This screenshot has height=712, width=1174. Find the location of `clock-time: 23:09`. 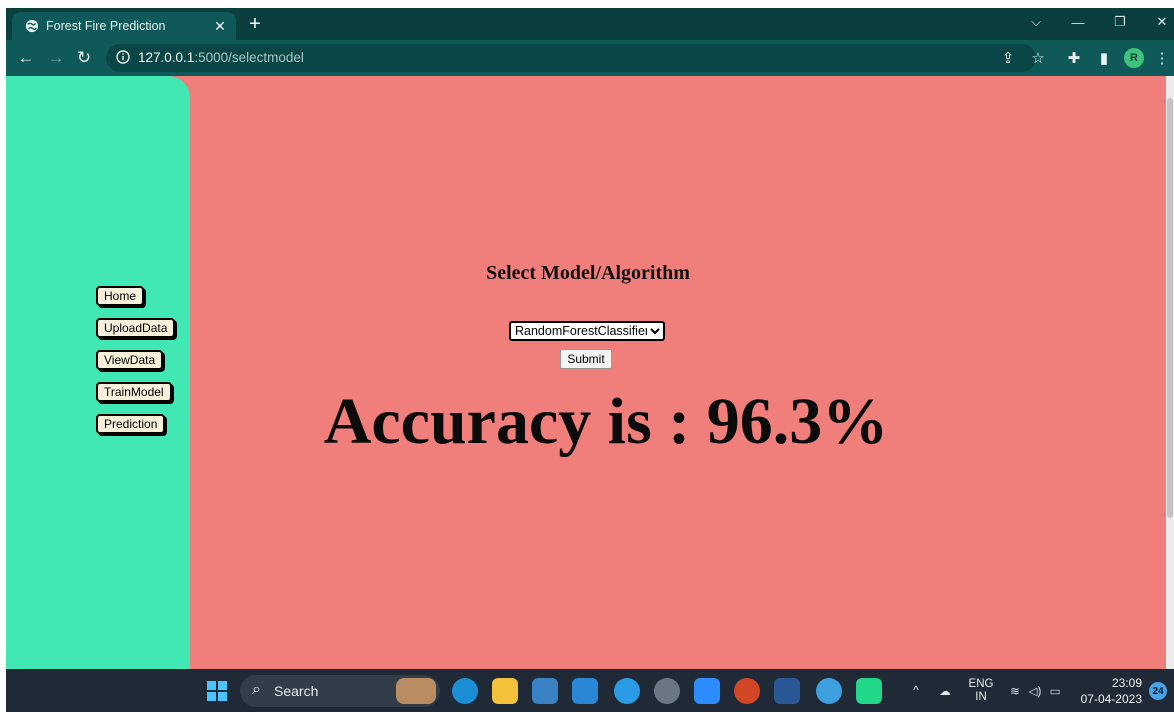

clock-time: 23:09 is located at coordinates (1126, 683).